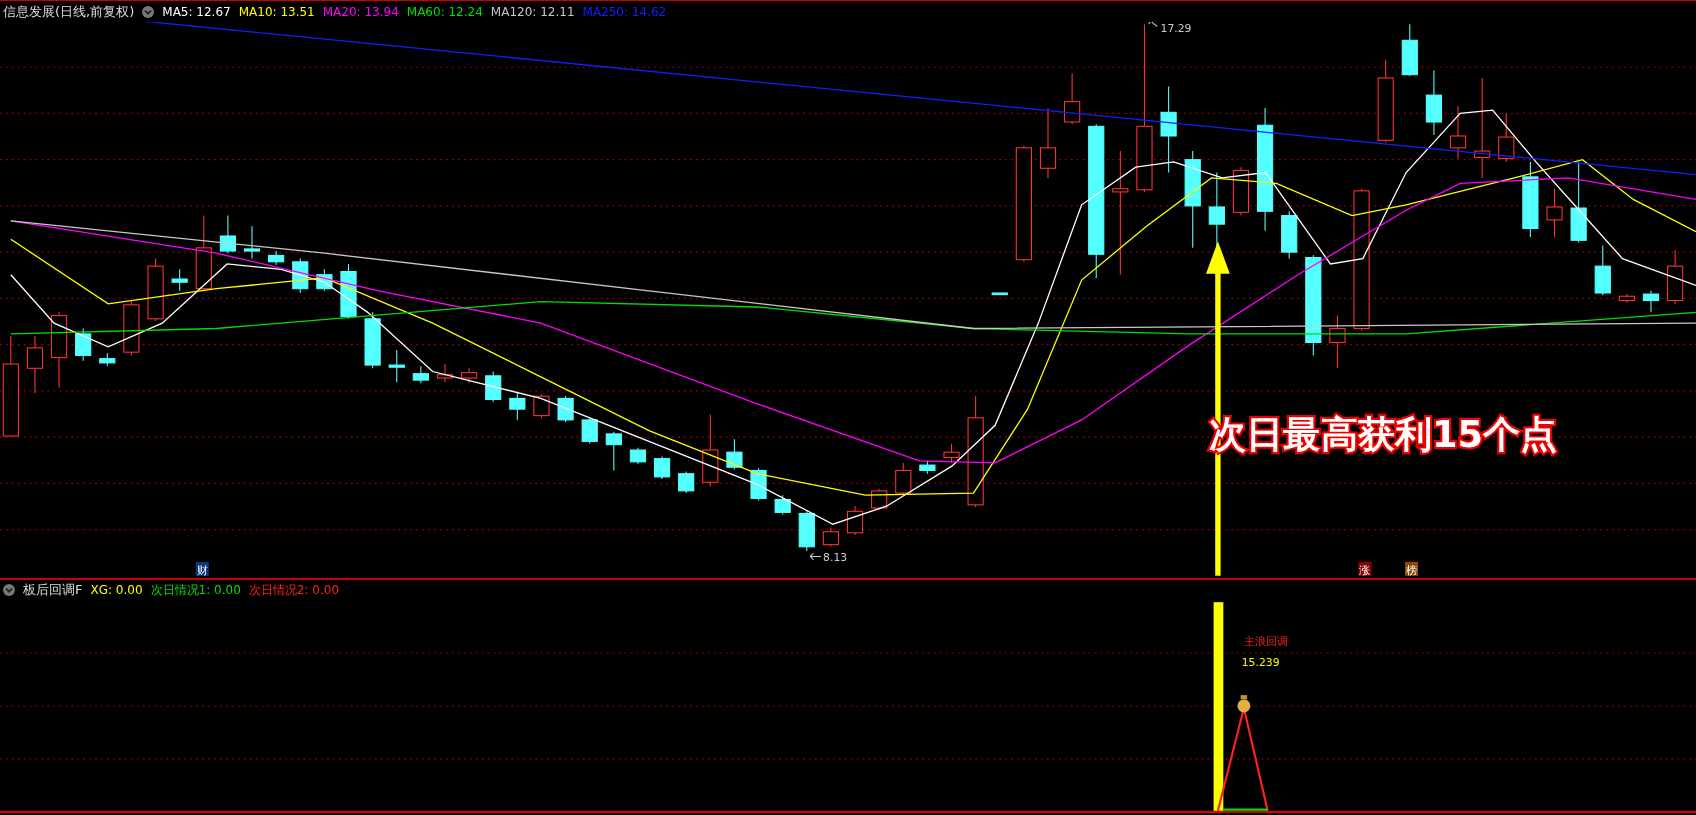 This screenshot has width=1696, height=815. Describe the element at coordinates (1176, 28) in the screenshot. I see `high-price-label: 17.29` at that location.